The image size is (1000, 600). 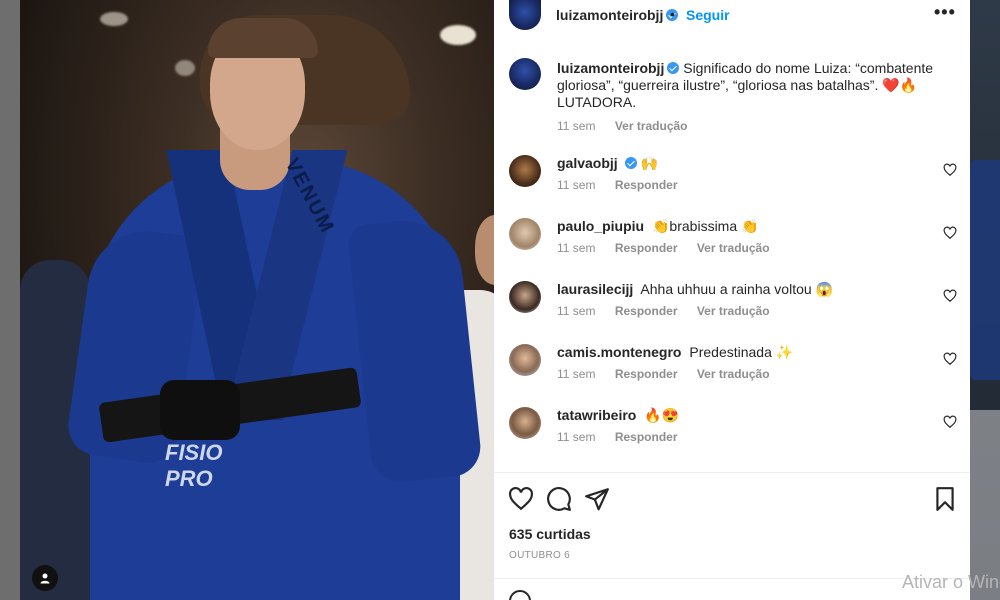 I want to click on athlete-hair, so click(x=263, y=38).